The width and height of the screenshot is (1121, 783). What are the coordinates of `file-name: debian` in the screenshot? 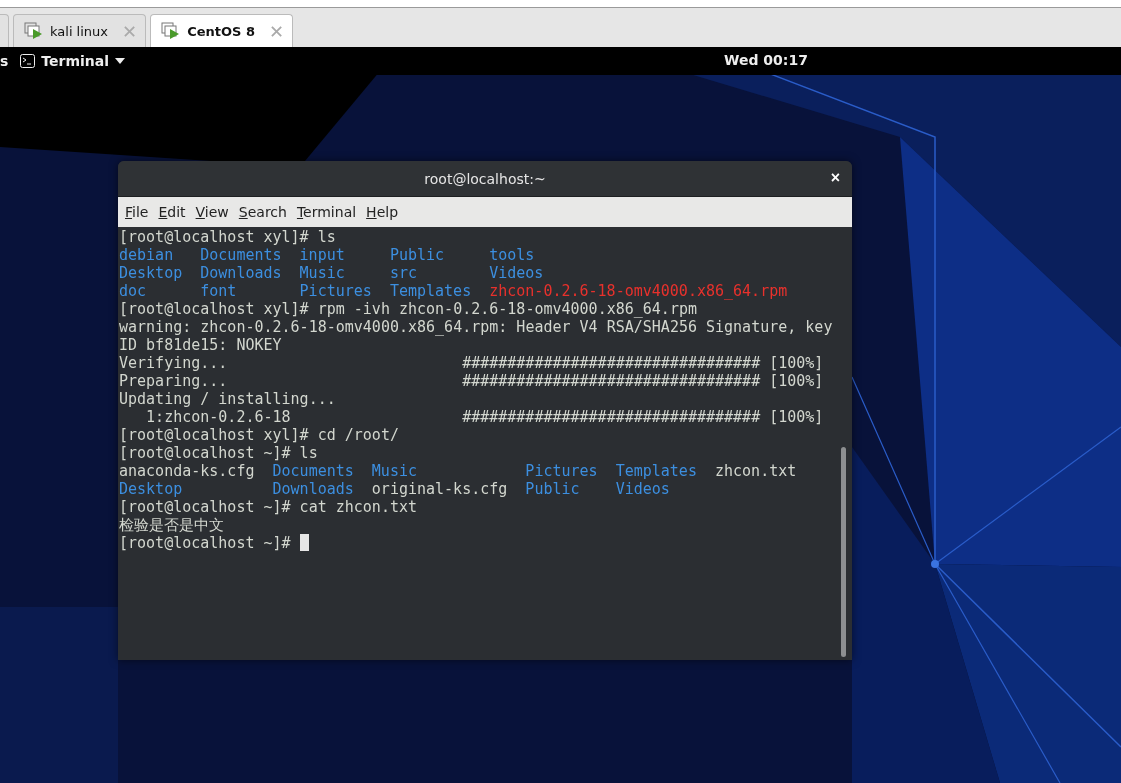 It's located at (146, 255).